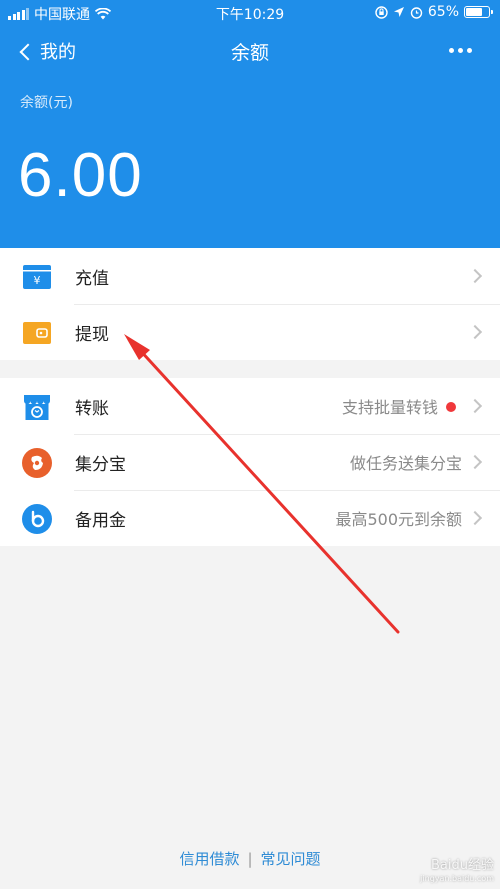 Image resolution: width=500 pixels, height=889 pixels. What do you see at coordinates (460, 50) in the screenshot?
I see `more-options-icon` at bounding box center [460, 50].